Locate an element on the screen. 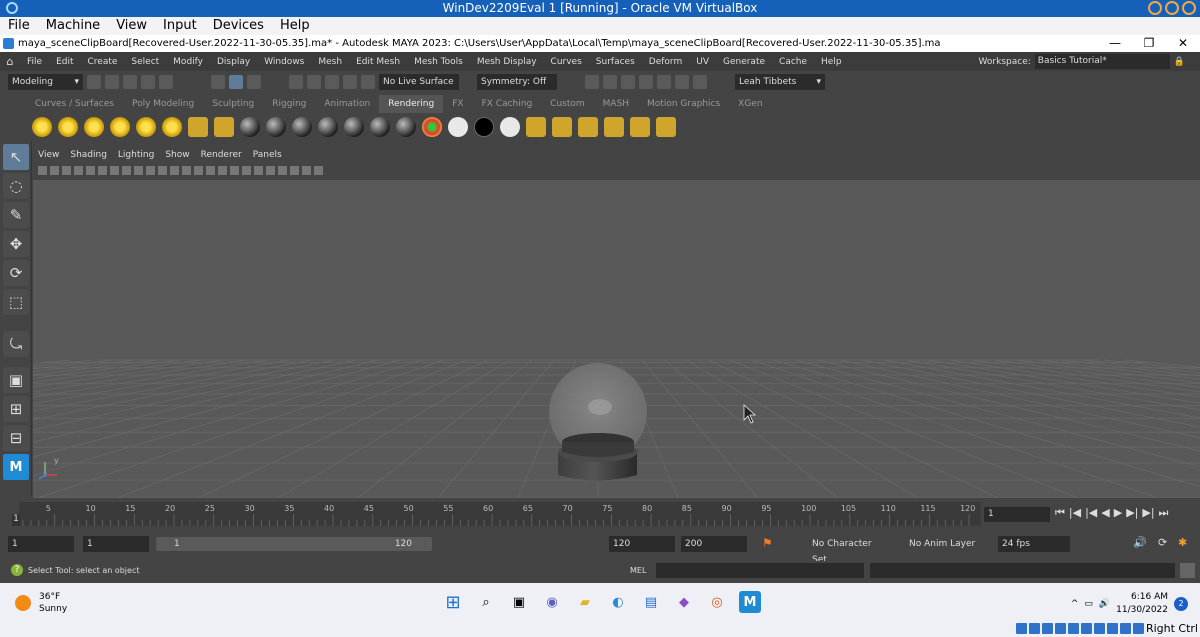 The height and width of the screenshot is (637, 1200). shelf-tab-motion-graphics: Motion Graphics is located at coordinates (683, 104).